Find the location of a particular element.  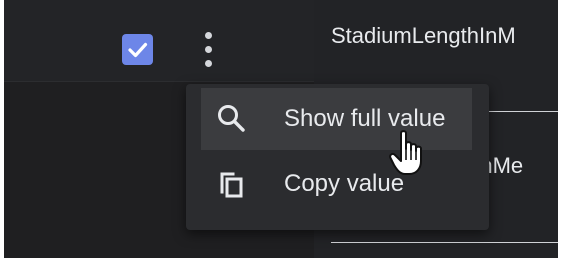

hand-pointer-cursor-icon is located at coordinates (405, 152).